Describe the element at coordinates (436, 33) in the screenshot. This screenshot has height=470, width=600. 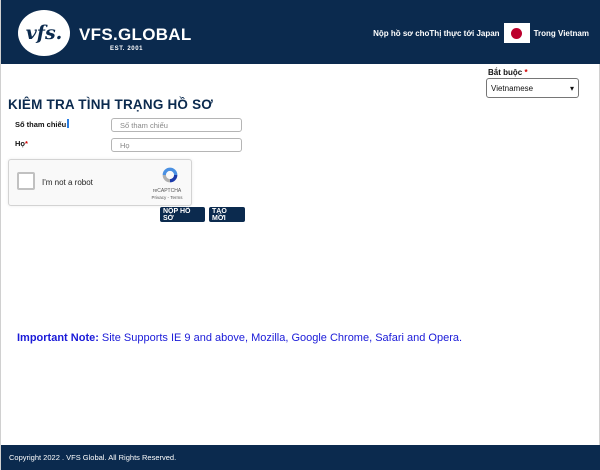
I see `apply-text: Nộp hồ sơ choThị thực tới Japan` at that location.